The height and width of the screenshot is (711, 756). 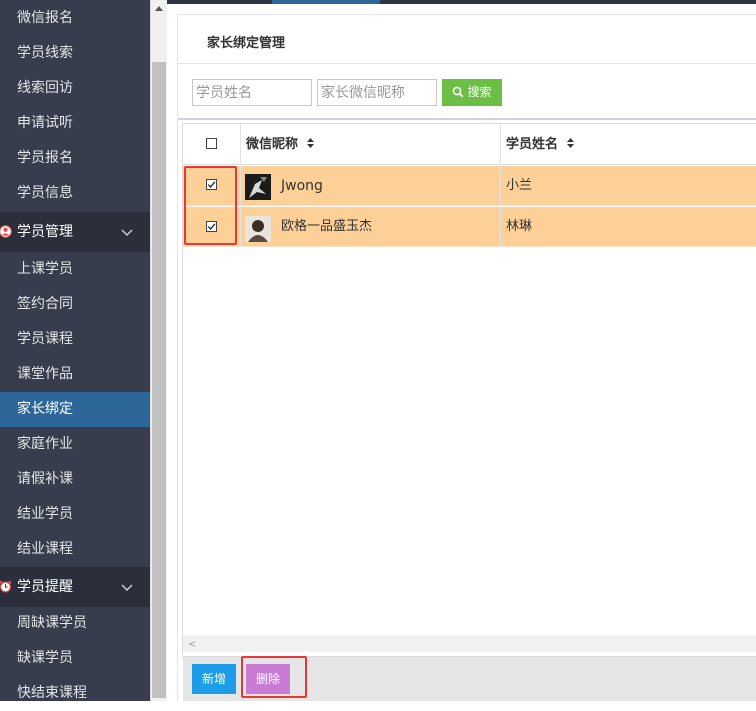 What do you see at coordinates (192, 644) in the screenshot?
I see `scroll-left-arrow-icon: <` at bounding box center [192, 644].